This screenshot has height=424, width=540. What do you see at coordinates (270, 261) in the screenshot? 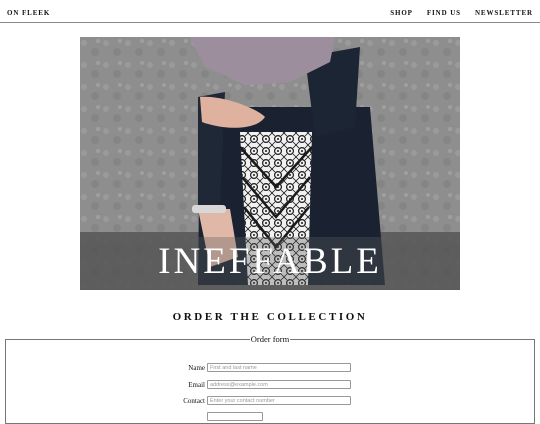
I see `hero-title: INEFFABLE` at bounding box center [270, 261].